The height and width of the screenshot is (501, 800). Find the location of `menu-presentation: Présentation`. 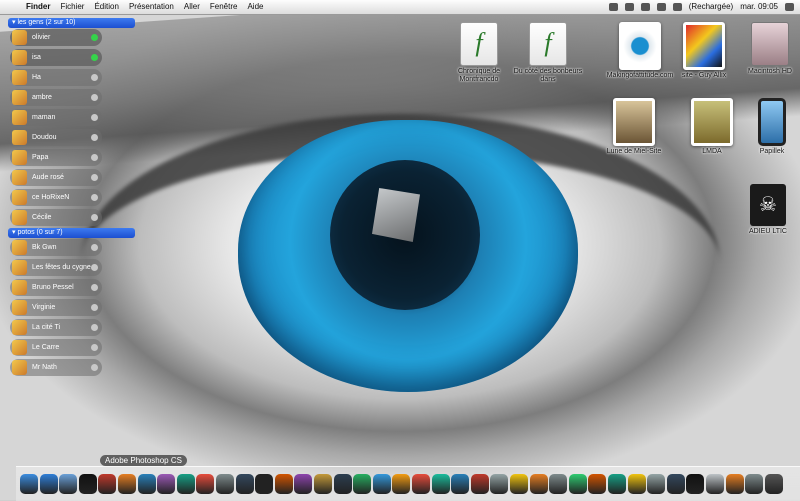

menu-presentation: Présentation is located at coordinates (151, 7).